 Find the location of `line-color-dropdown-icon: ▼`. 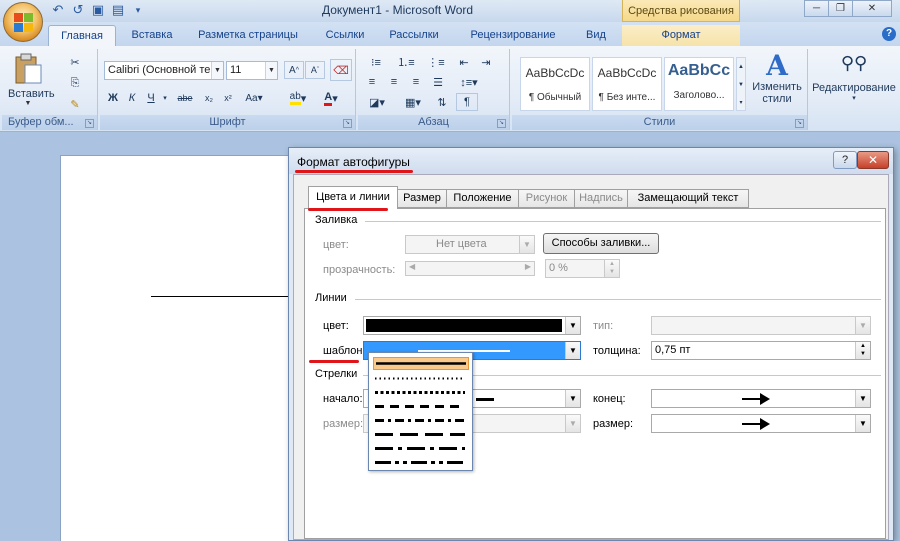

line-color-dropdown-icon: ▼ is located at coordinates (572, 325).